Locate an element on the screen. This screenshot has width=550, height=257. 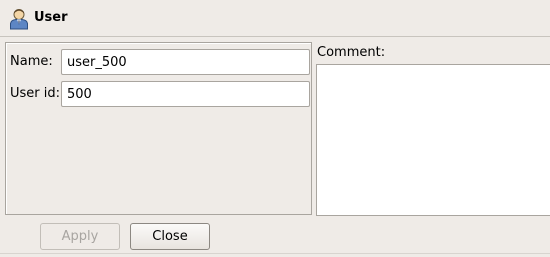
close-button: Close is located at coordinates (170, 236).